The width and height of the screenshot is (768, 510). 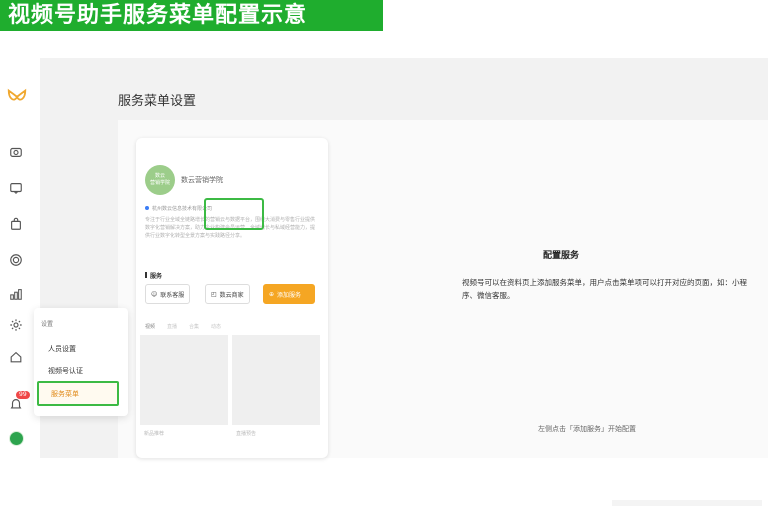 I want to click on target-icon, so click(x=16, y=260).